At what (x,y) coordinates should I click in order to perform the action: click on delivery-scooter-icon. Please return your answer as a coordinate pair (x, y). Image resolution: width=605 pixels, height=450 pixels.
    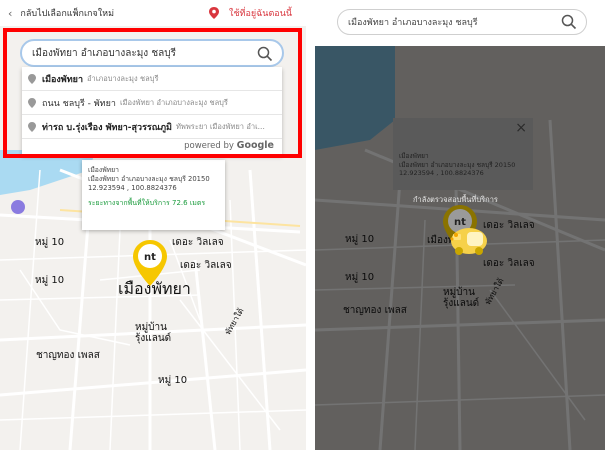
    Looking at the image, I should click on (468, 241).